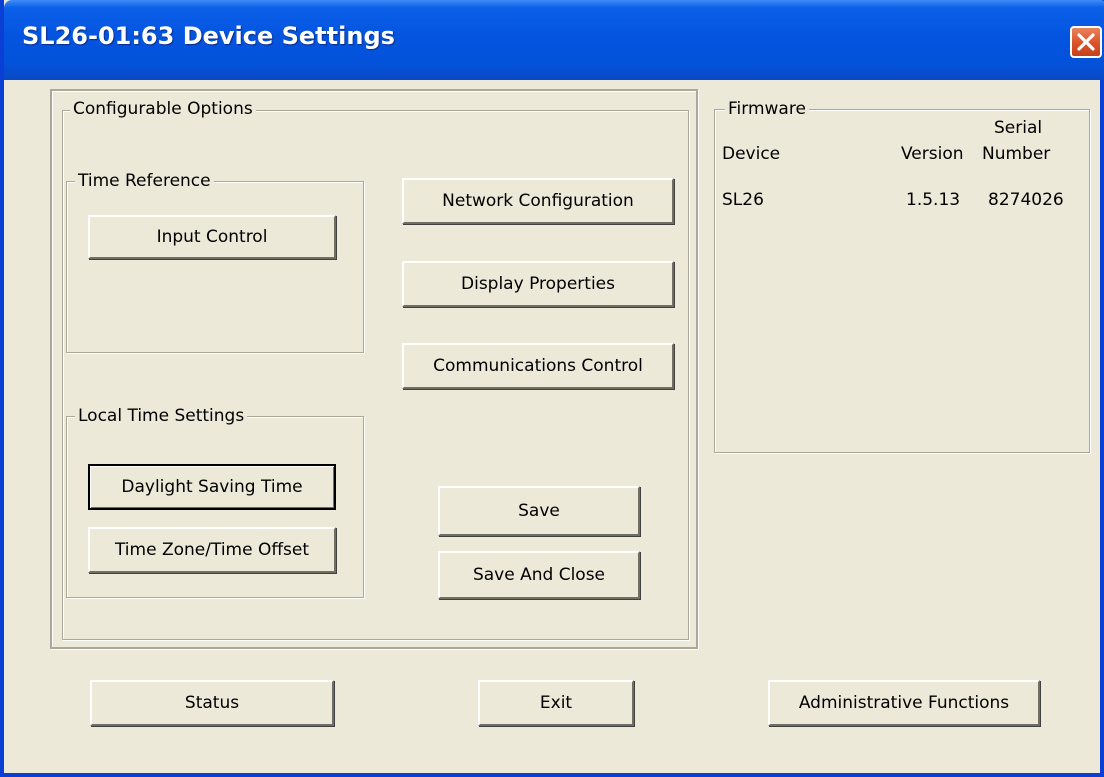 The width and height of the screenshot is (1104, 777). Describe the element at coordinates (1018, 128) in the screenshot. I see `firmware-header-serial-line1: Serial` at that location.